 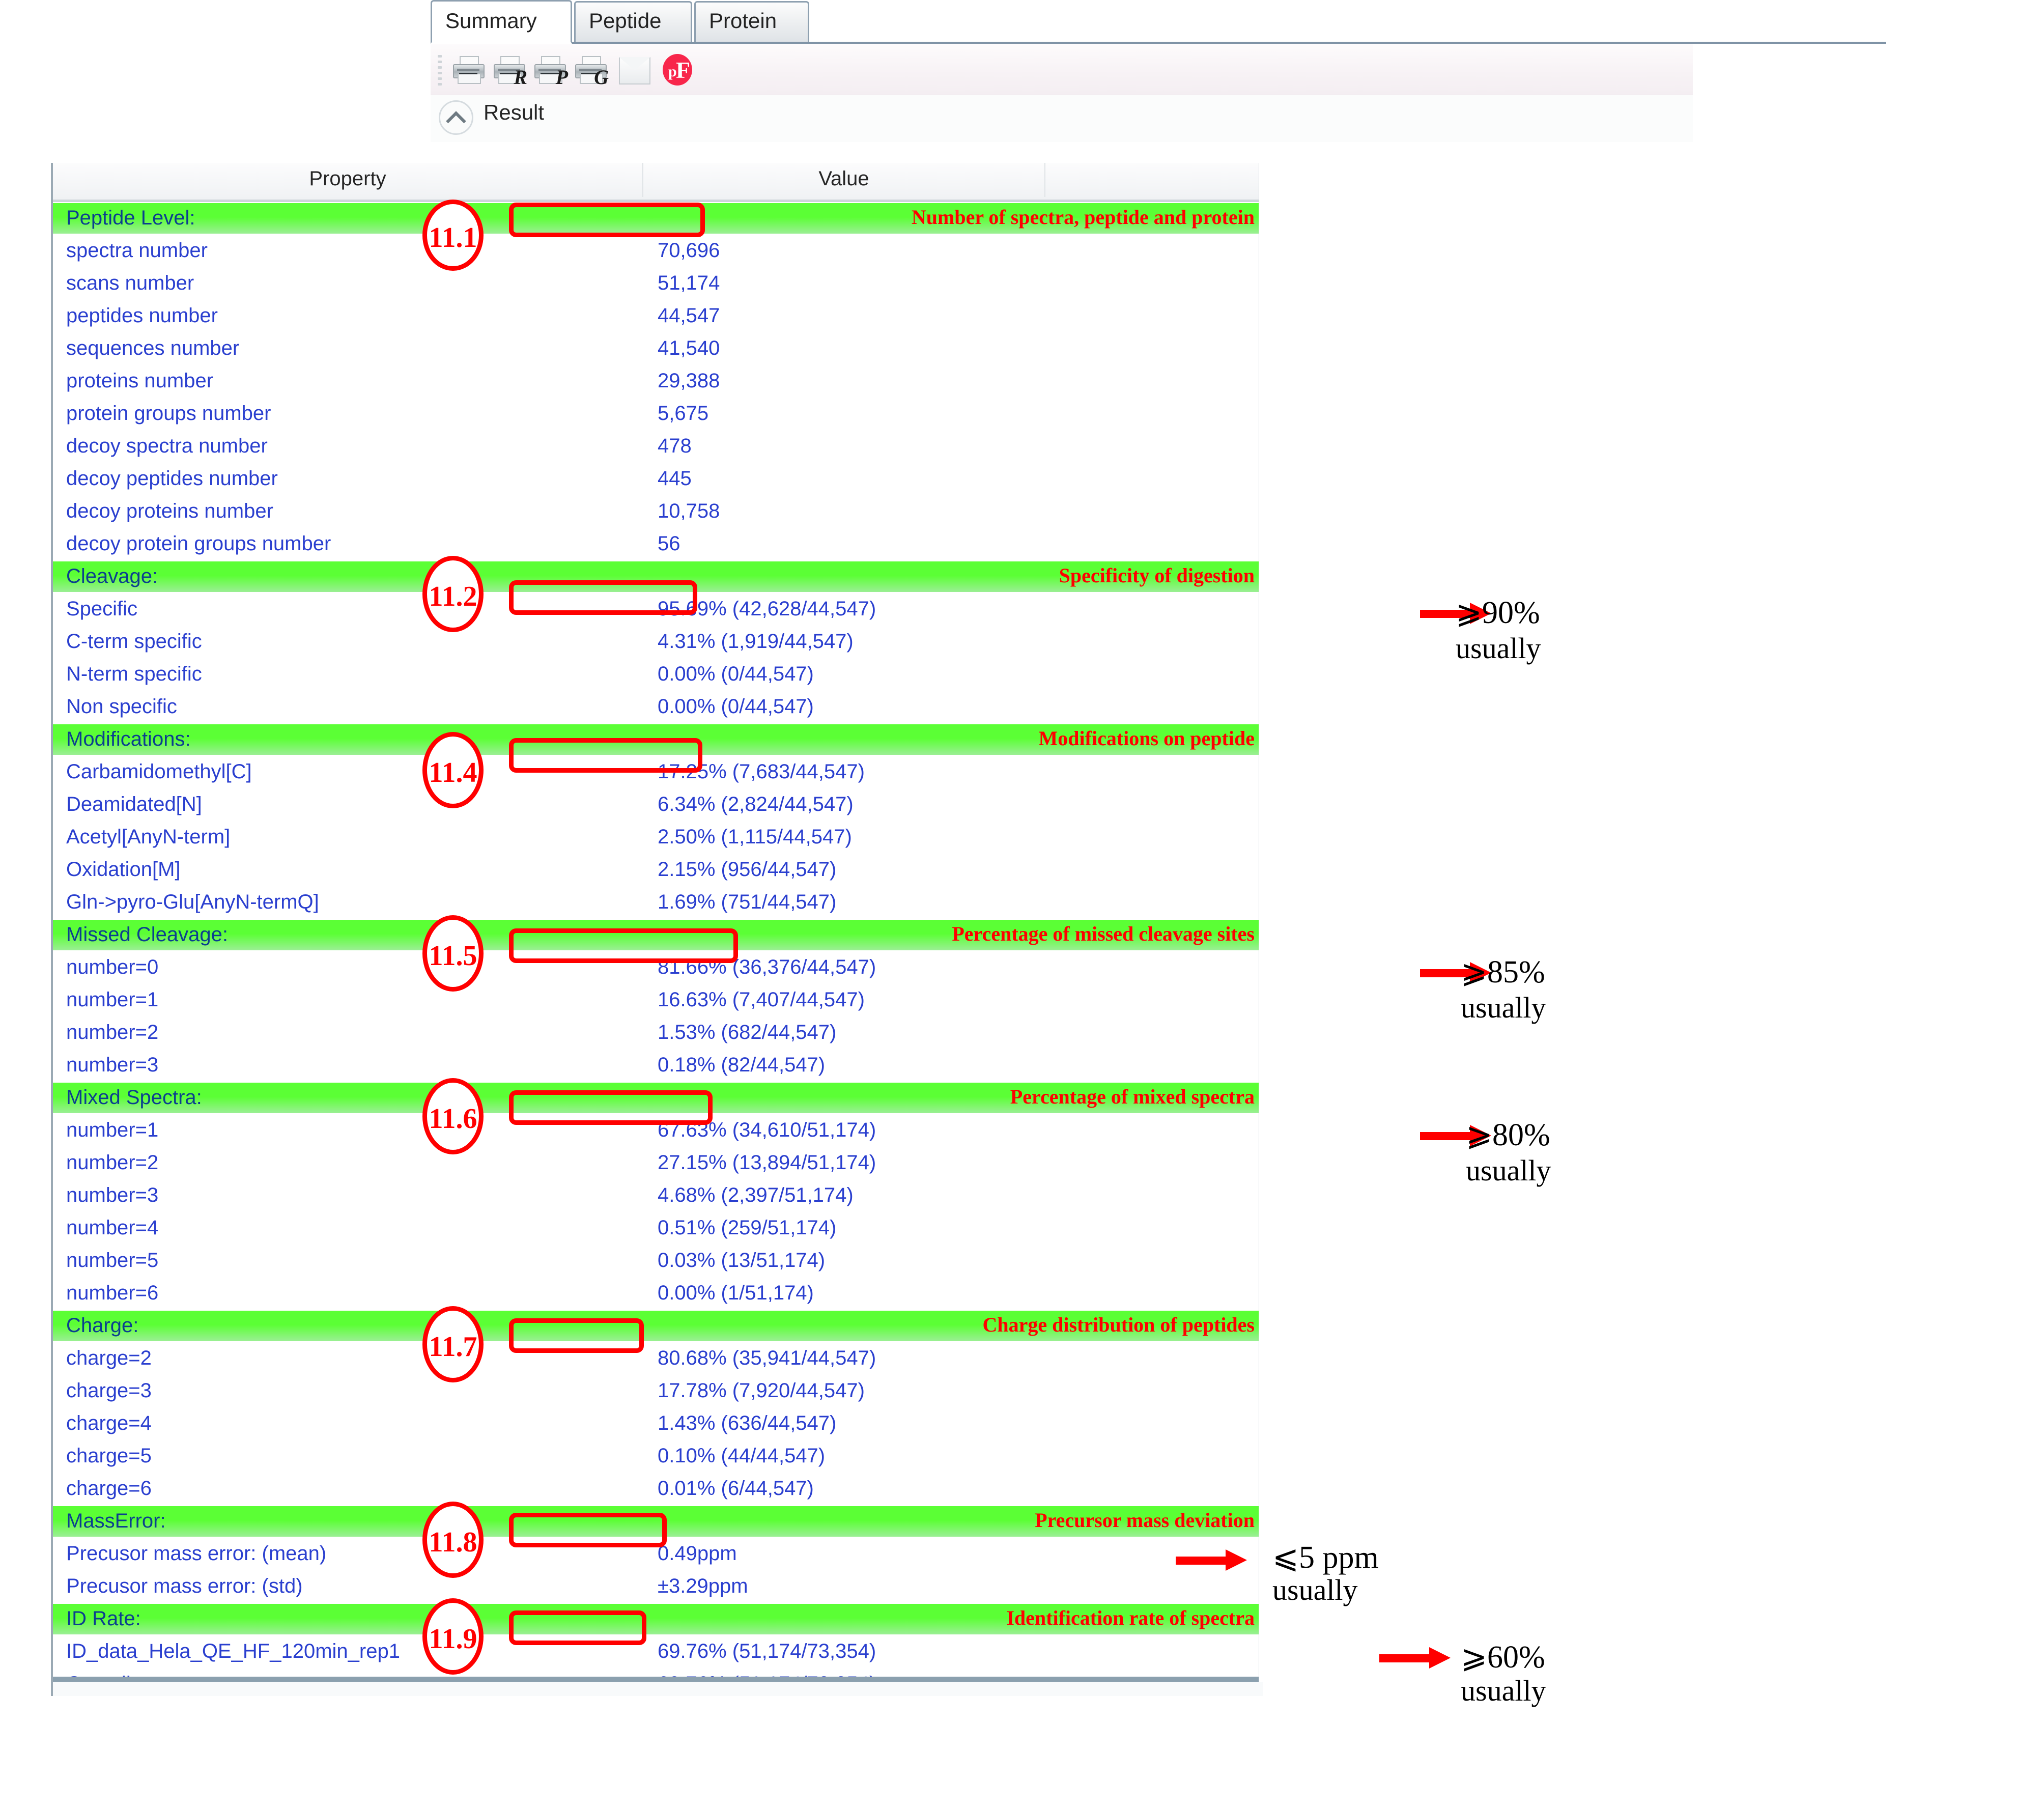 I want to click on column-header-property: Property, so click(x=348, y=180).